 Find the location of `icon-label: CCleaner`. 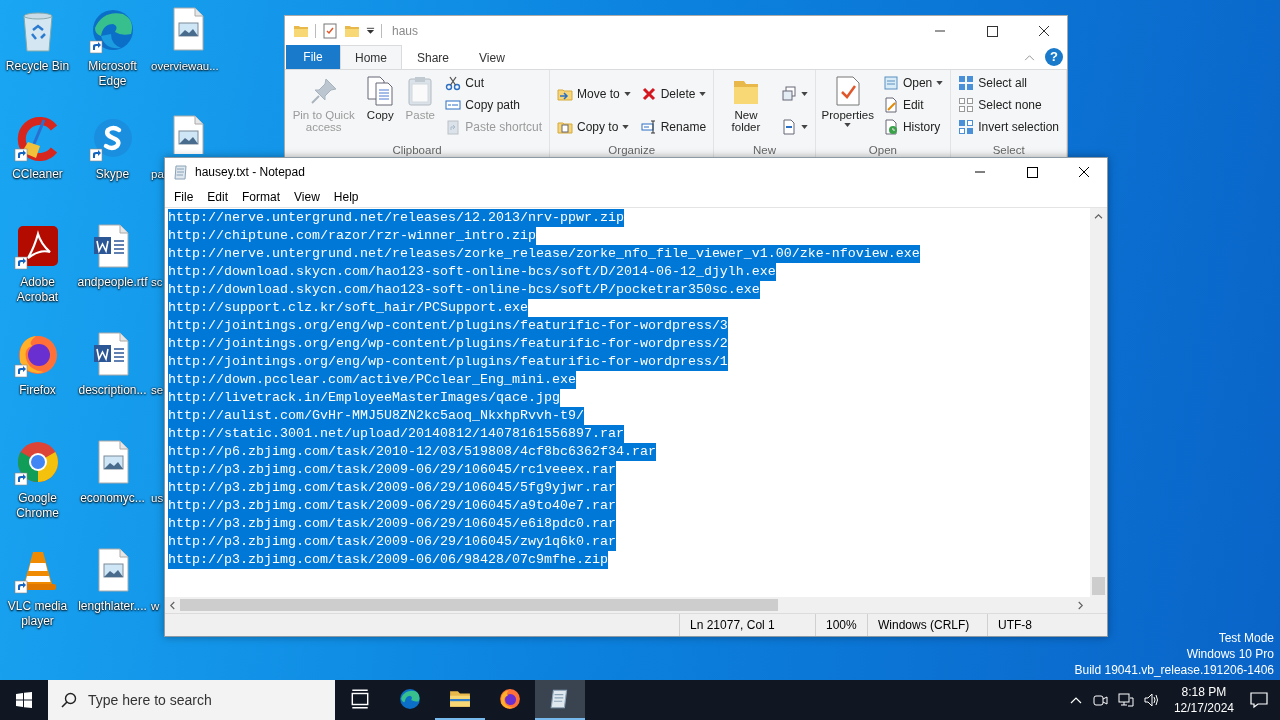

icon-label: CCleaner is located at coordinates (37, 174).